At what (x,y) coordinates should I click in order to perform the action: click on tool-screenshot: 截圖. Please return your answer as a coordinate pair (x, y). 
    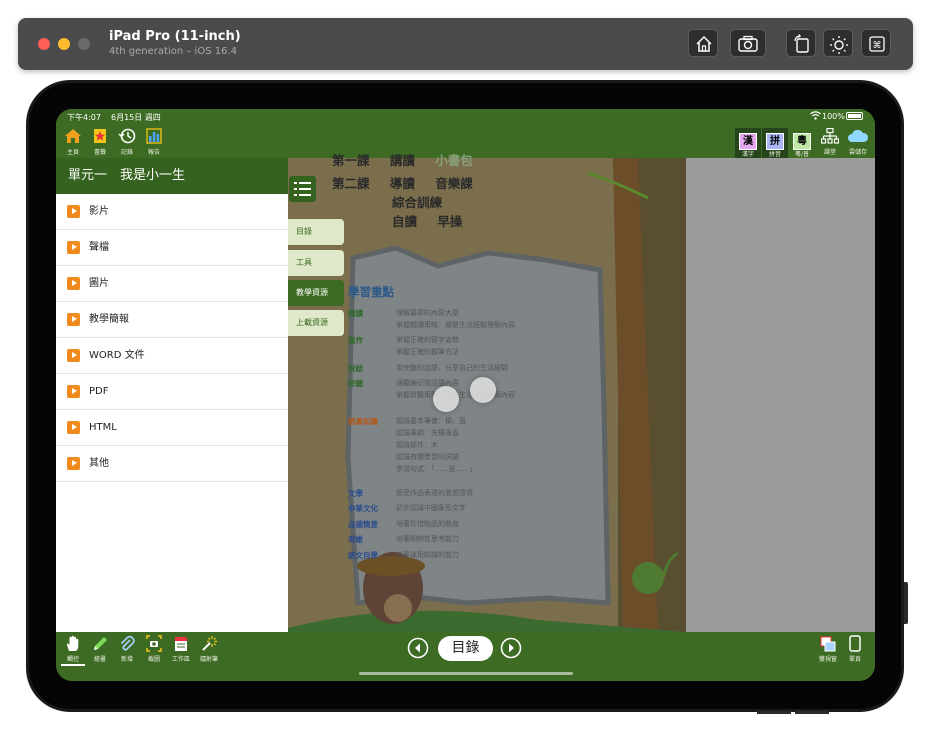
    Looking at the image, I should click on (154, 649).